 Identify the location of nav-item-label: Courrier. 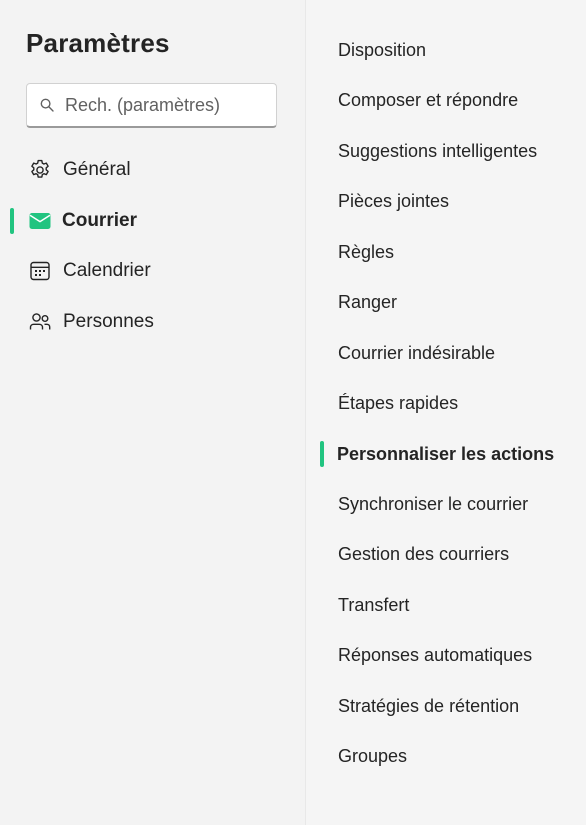
(99, 220).